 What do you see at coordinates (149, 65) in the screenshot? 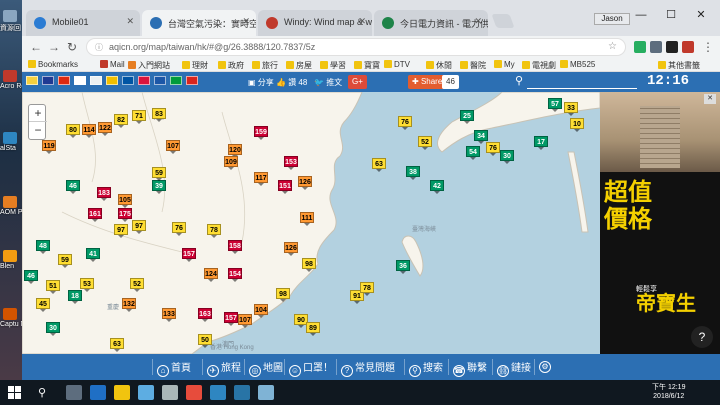
I see `bookmark-item: 入門網站` at bounding box center [149, 65].